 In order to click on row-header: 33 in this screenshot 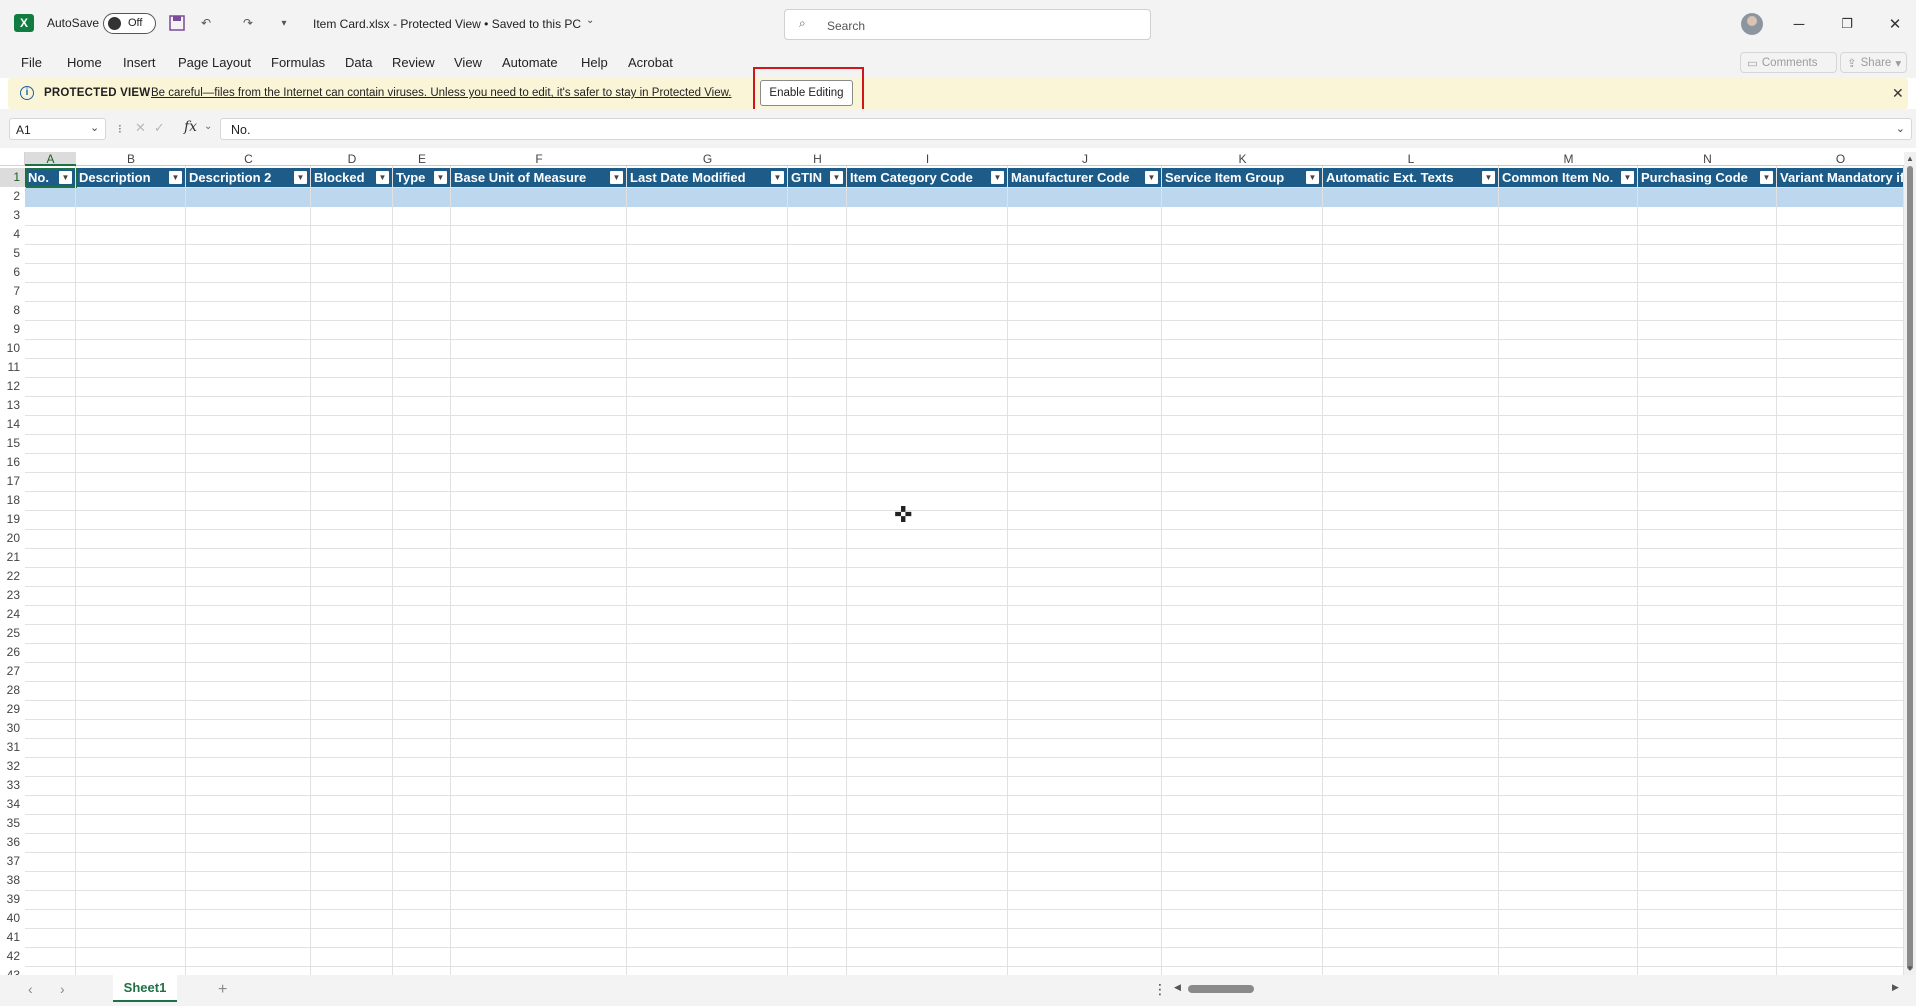, I will do `click(12, 785)`.